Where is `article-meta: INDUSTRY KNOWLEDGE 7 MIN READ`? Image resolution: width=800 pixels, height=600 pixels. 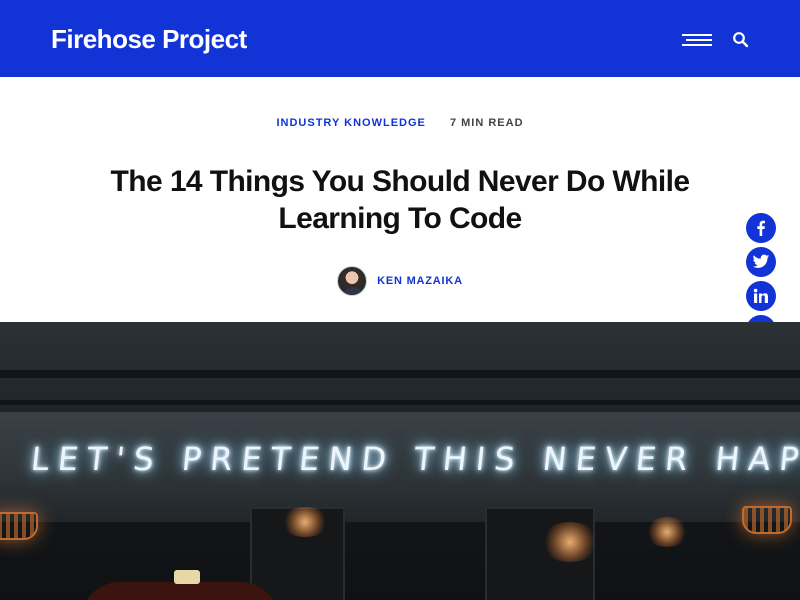 article-meta: INDUSTRY KNOWLEDGE 7 MIN READ is located at coordinates (400, 123).